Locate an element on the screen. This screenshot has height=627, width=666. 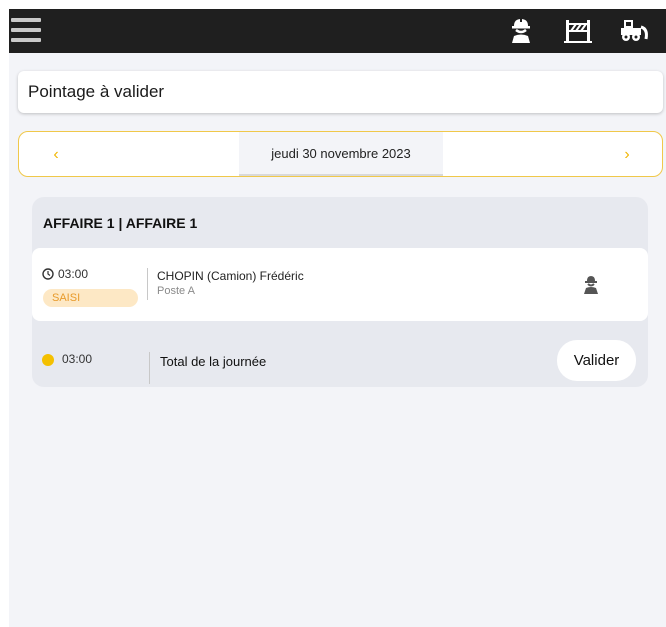
entry-time: 03:00 is located at coordinates (73, 274).